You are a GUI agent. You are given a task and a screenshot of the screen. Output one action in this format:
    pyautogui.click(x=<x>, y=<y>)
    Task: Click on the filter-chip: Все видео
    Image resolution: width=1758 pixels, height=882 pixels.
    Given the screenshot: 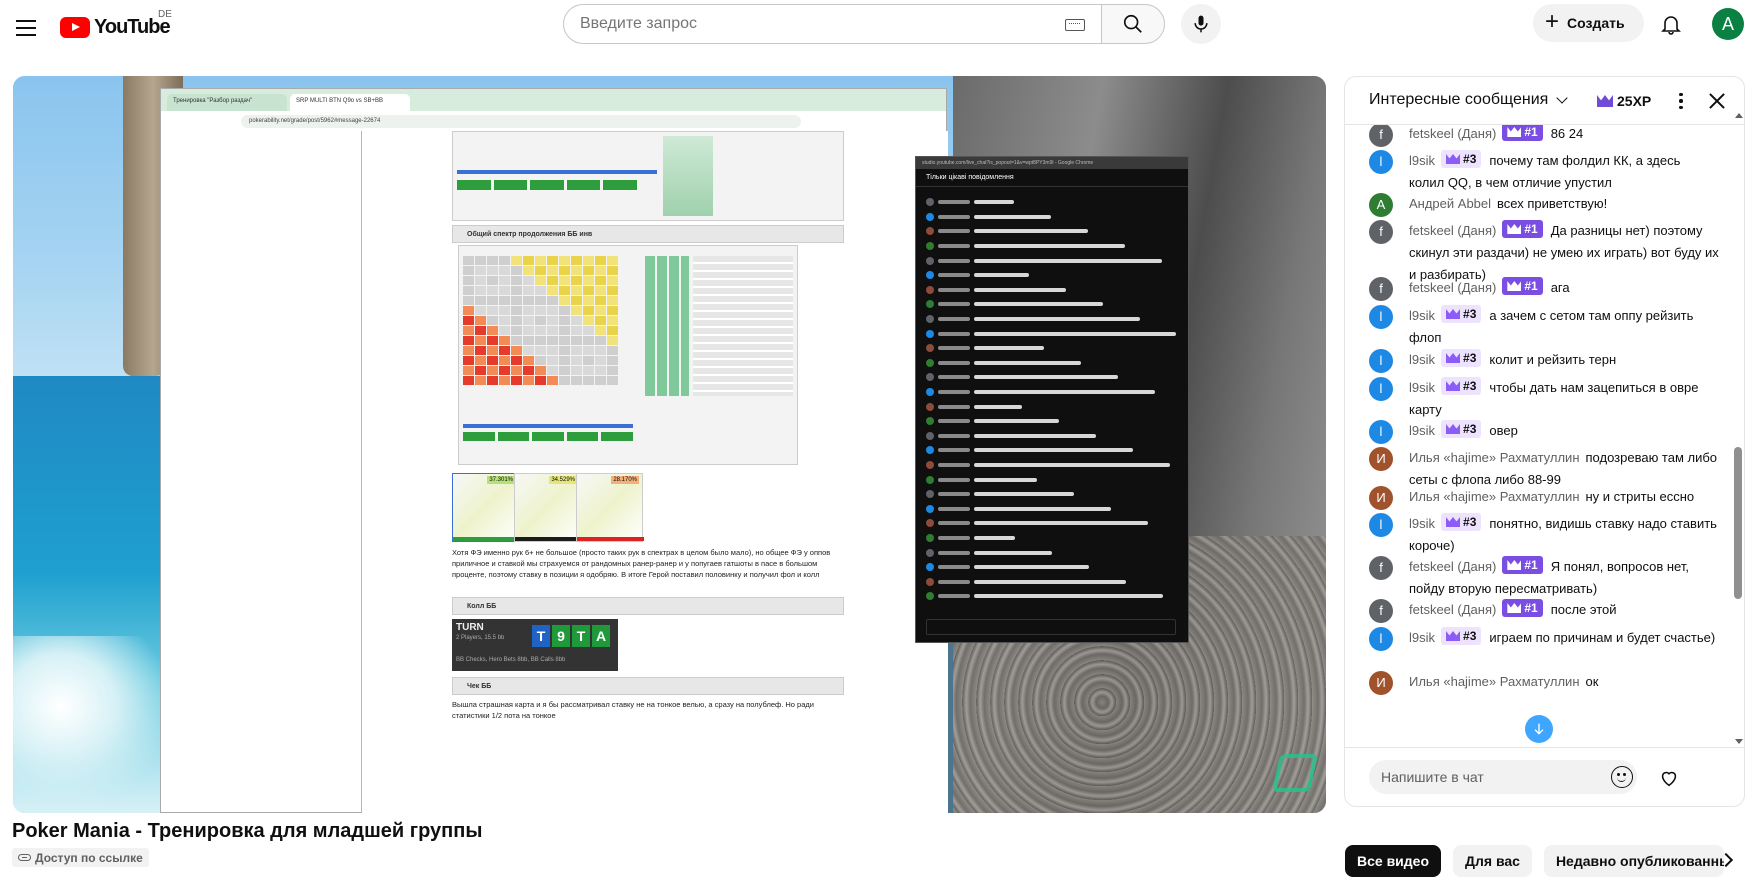 What is the action you would take?
    pyautogui.click(x=1393, y=861)
    